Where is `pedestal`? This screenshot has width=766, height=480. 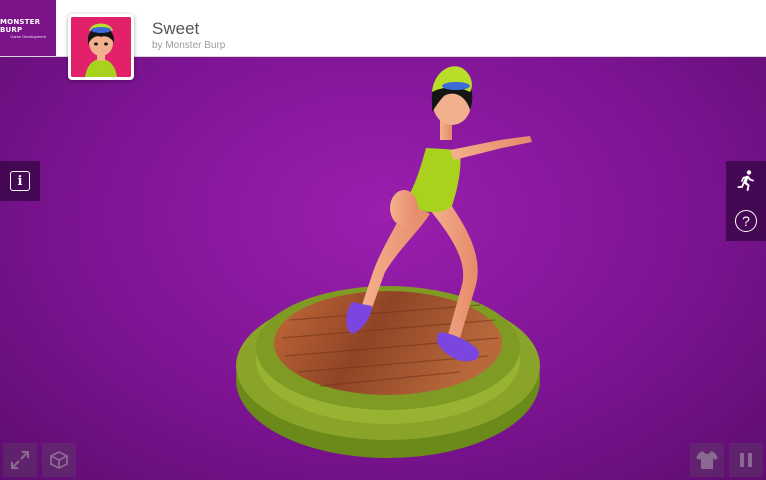 pedestal is located at coordinates (388, 372).